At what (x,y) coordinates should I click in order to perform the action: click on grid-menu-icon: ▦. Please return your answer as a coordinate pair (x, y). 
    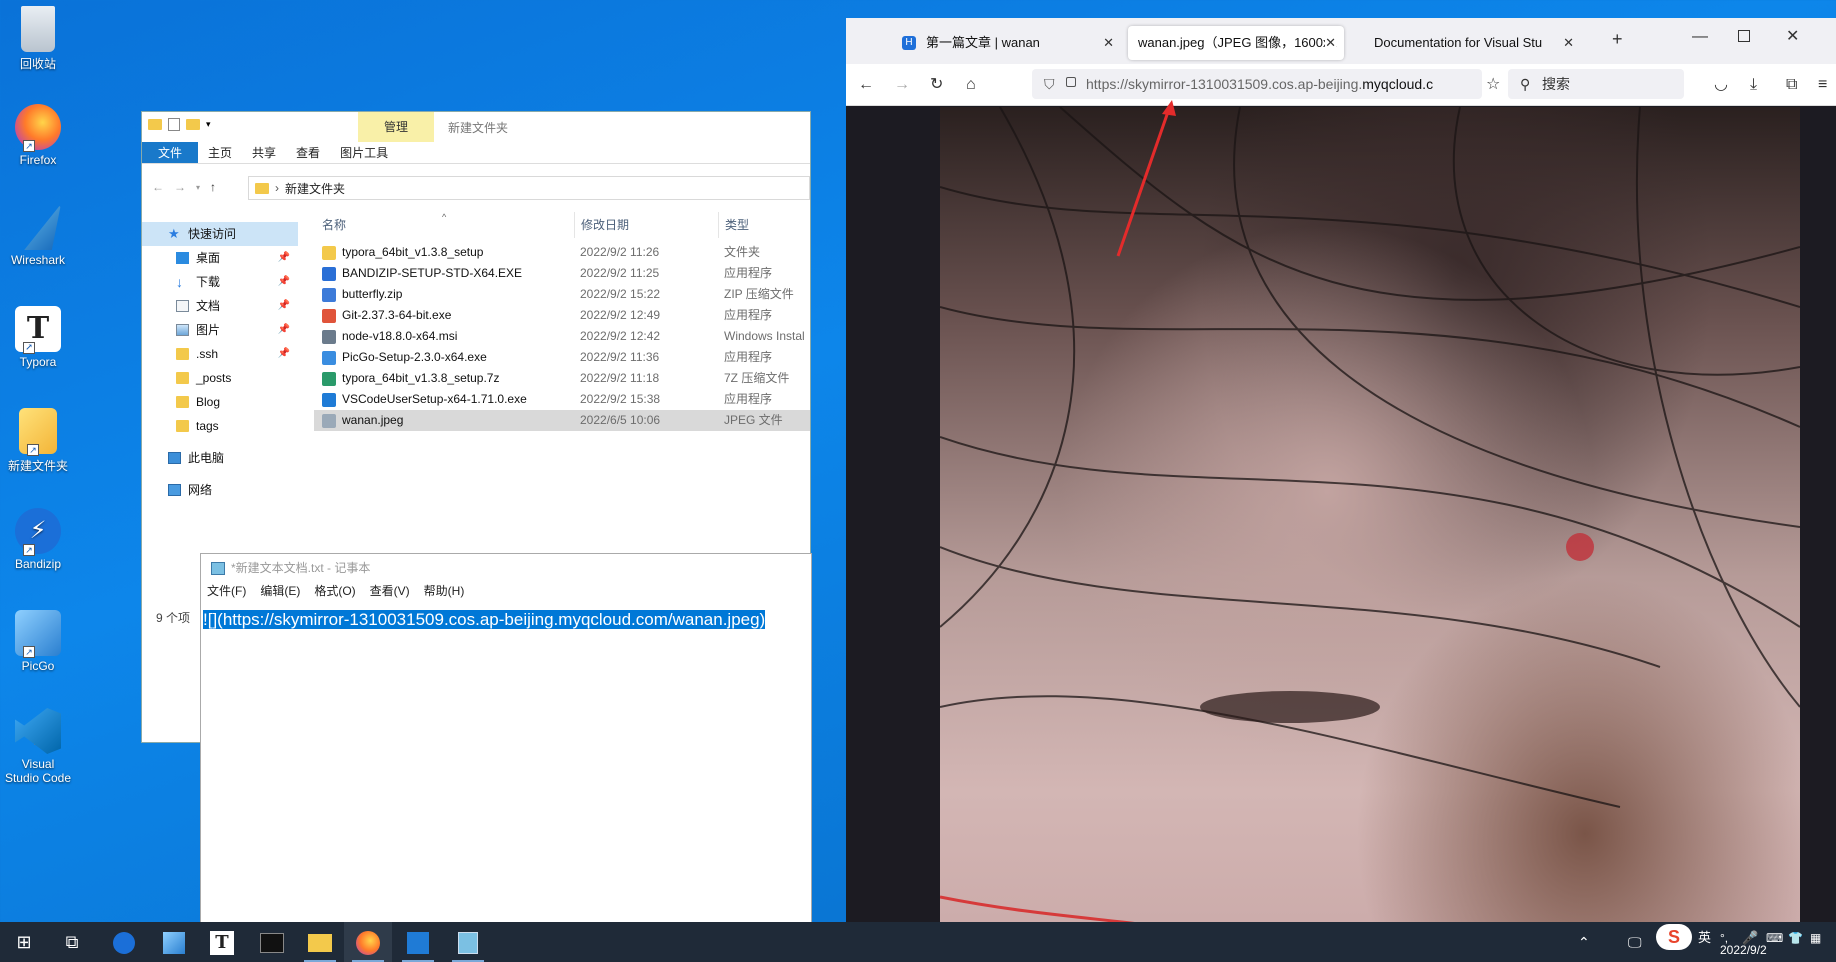
    Looking at the image, I should click on (1815, 938).